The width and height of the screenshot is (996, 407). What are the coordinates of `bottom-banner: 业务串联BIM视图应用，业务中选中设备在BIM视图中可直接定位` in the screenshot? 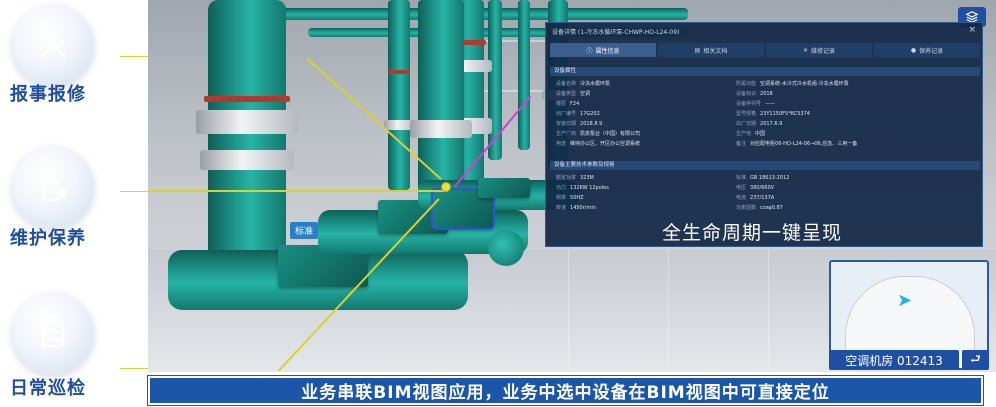 It's located at (565, 390).